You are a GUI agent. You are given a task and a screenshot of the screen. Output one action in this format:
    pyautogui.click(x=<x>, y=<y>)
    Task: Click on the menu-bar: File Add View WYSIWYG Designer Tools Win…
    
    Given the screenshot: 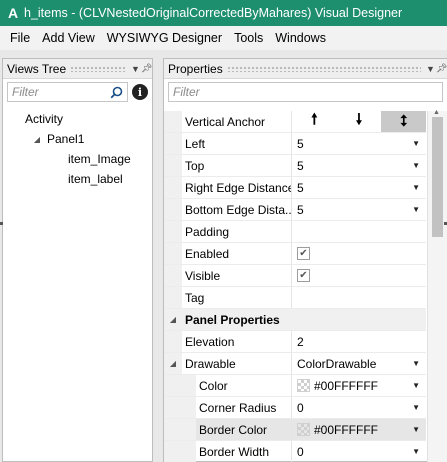 What is the action you would take?
    pyautogui.click(x=223, y=38)
    